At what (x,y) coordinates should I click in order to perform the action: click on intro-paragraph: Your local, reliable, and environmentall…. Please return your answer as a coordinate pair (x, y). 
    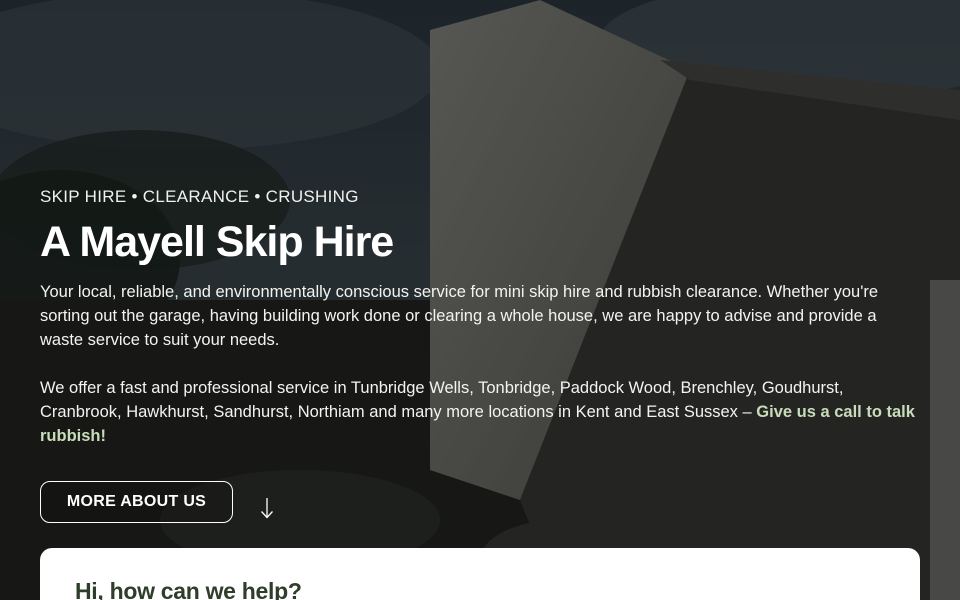
    Looking at the image, I should click on (459, 316).